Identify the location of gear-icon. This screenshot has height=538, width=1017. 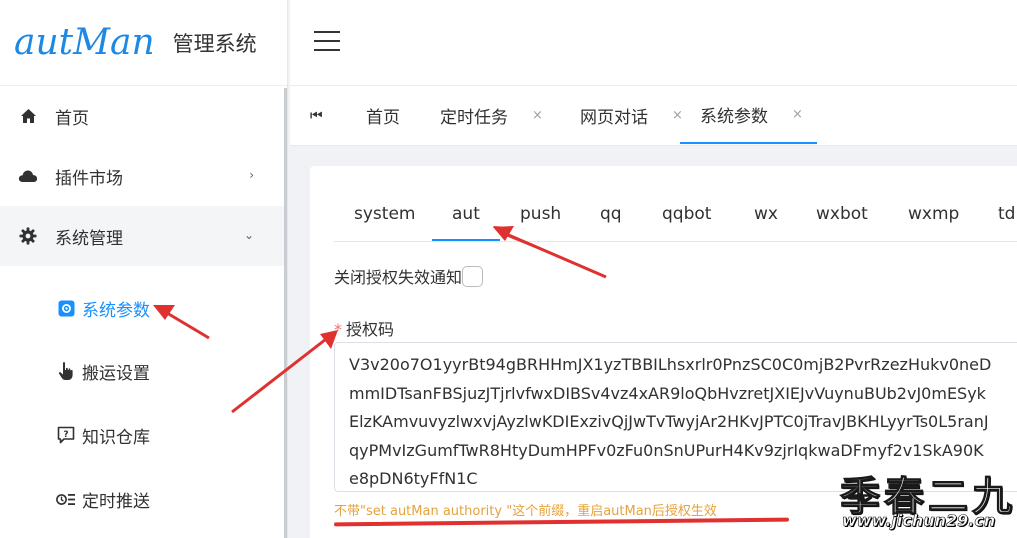
(28, 236).